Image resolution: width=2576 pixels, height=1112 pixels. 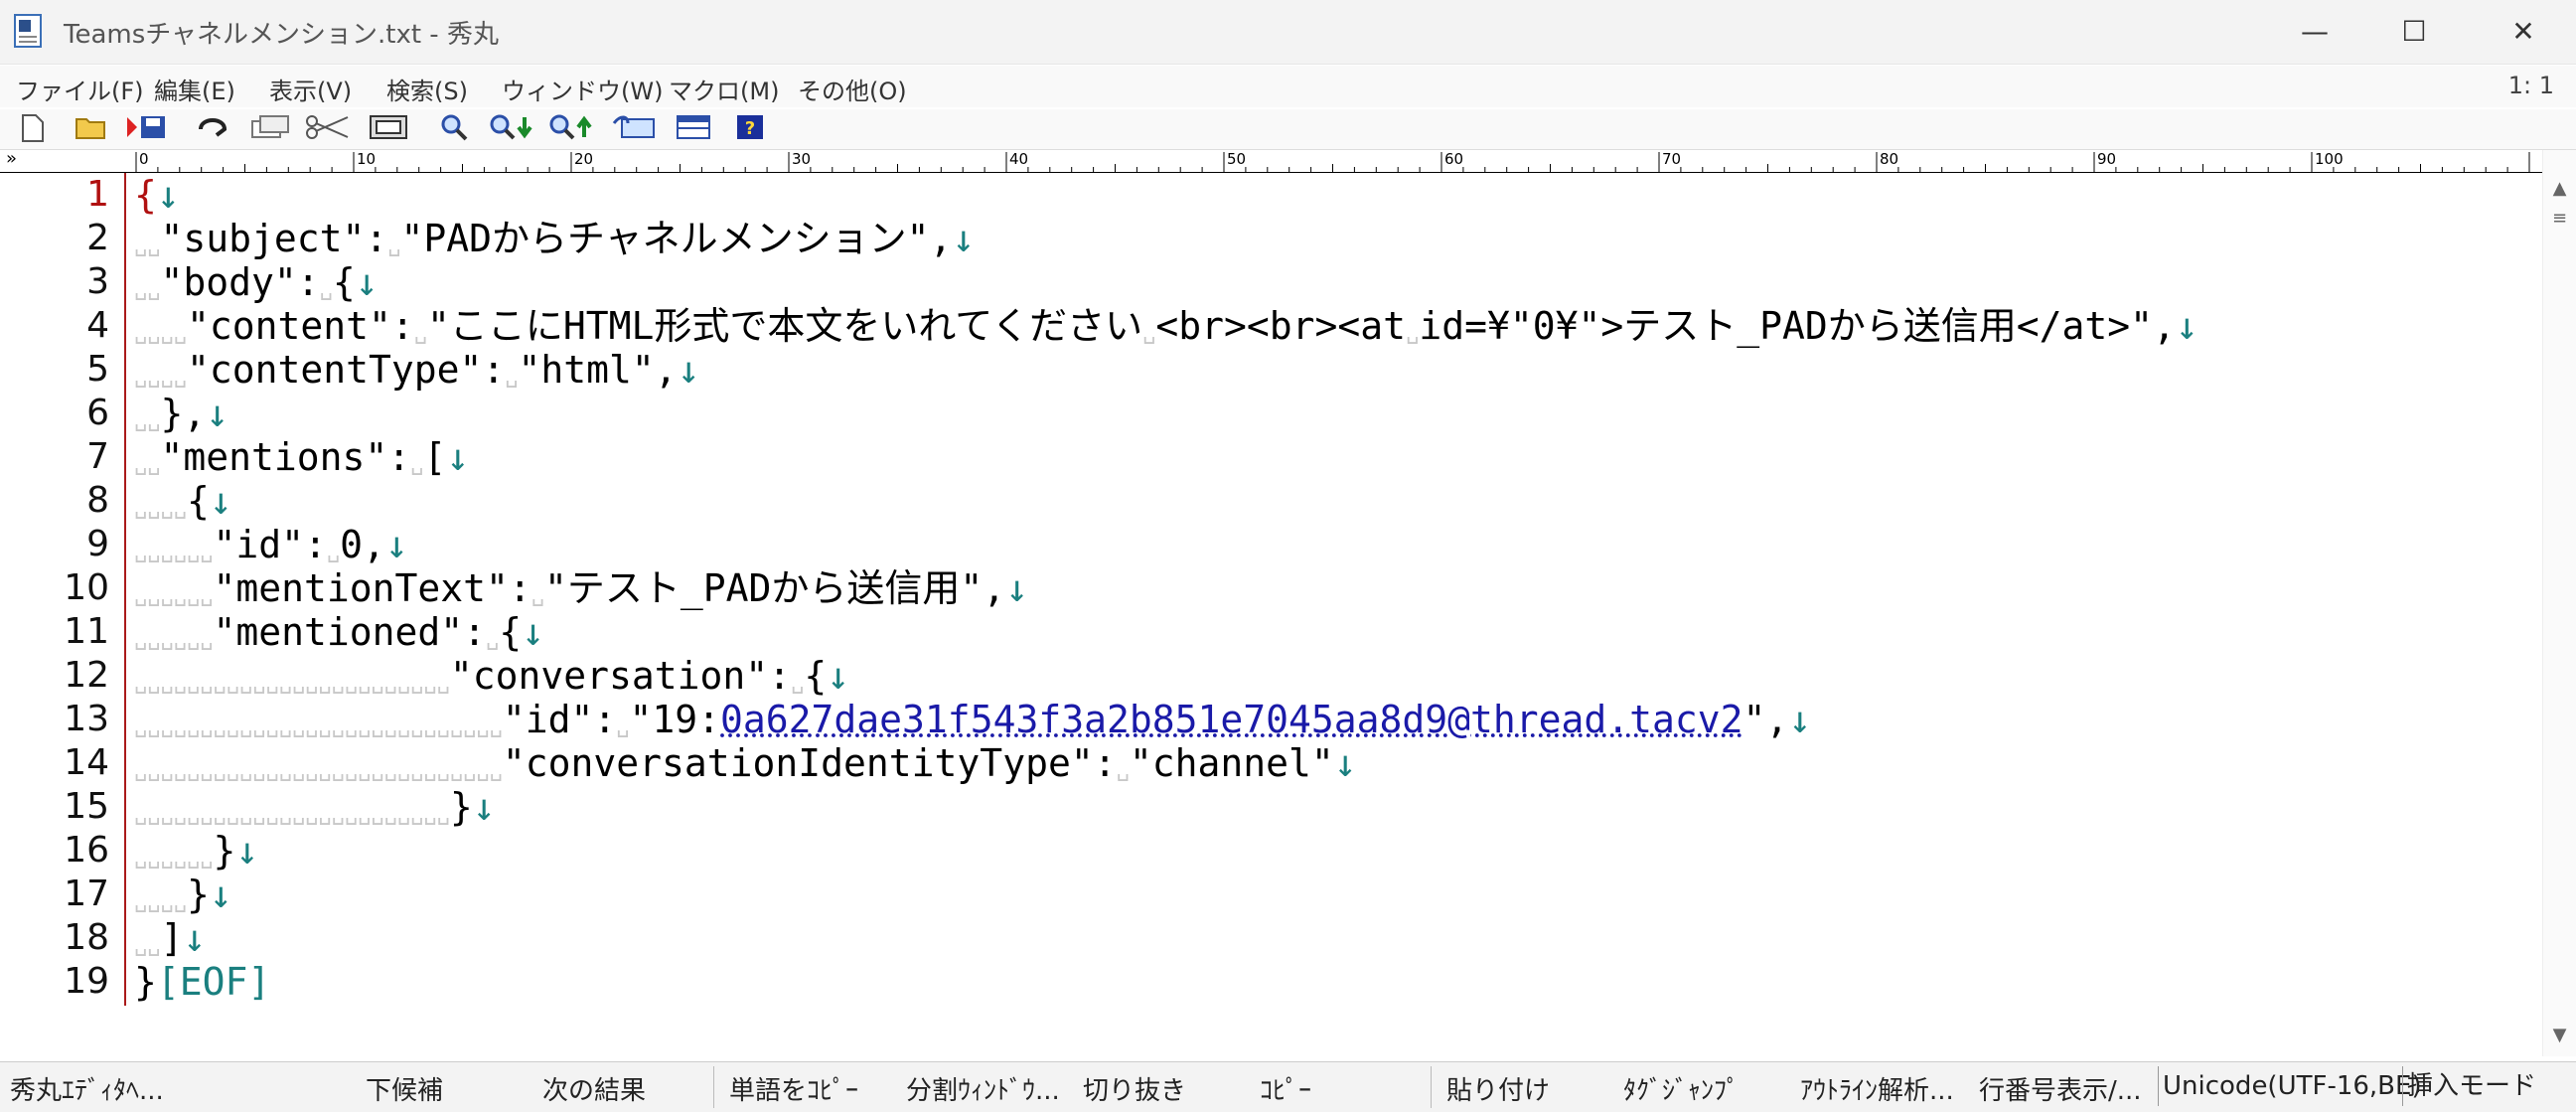 What do you see at coordinates (1266, 501) in the screenshot?
I see `editor-line: 8 ␣␣␣␣{↓` at bounding box center [1266, 501].